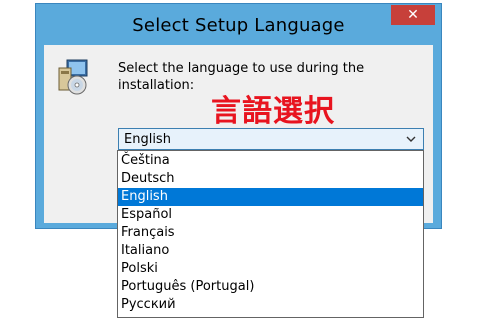 The image size is (500, 328). What do you see at coordinates (411, 139) in the screenshot?
I see `chevron-down-icon` at bounding box center [411, 139].